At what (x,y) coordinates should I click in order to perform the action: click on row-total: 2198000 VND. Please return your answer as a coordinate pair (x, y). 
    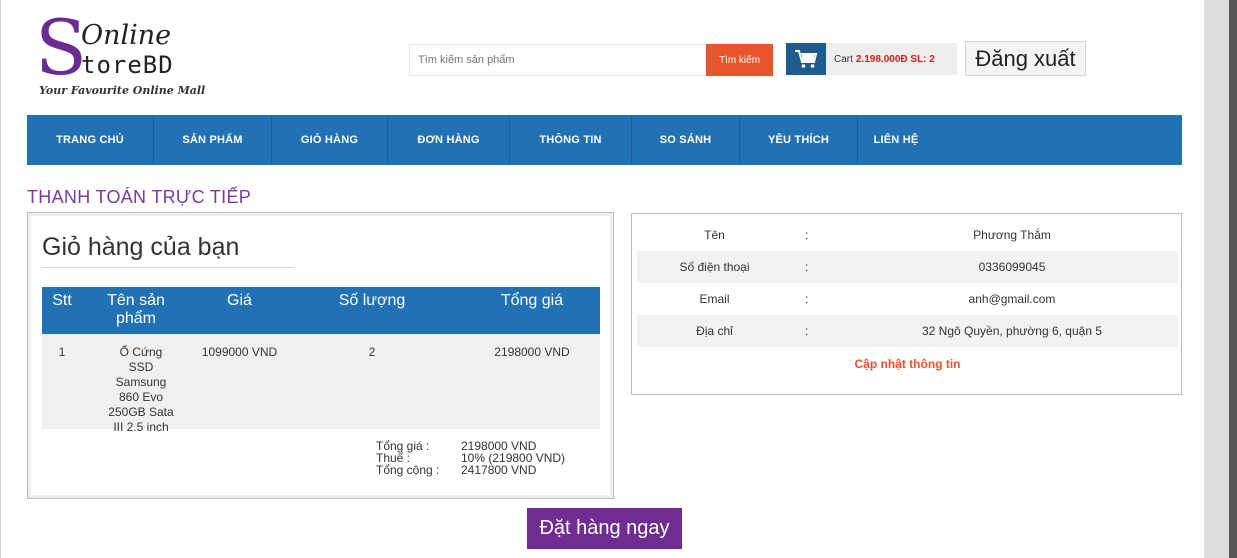
    Looking at the image, I should click on (532, 352).